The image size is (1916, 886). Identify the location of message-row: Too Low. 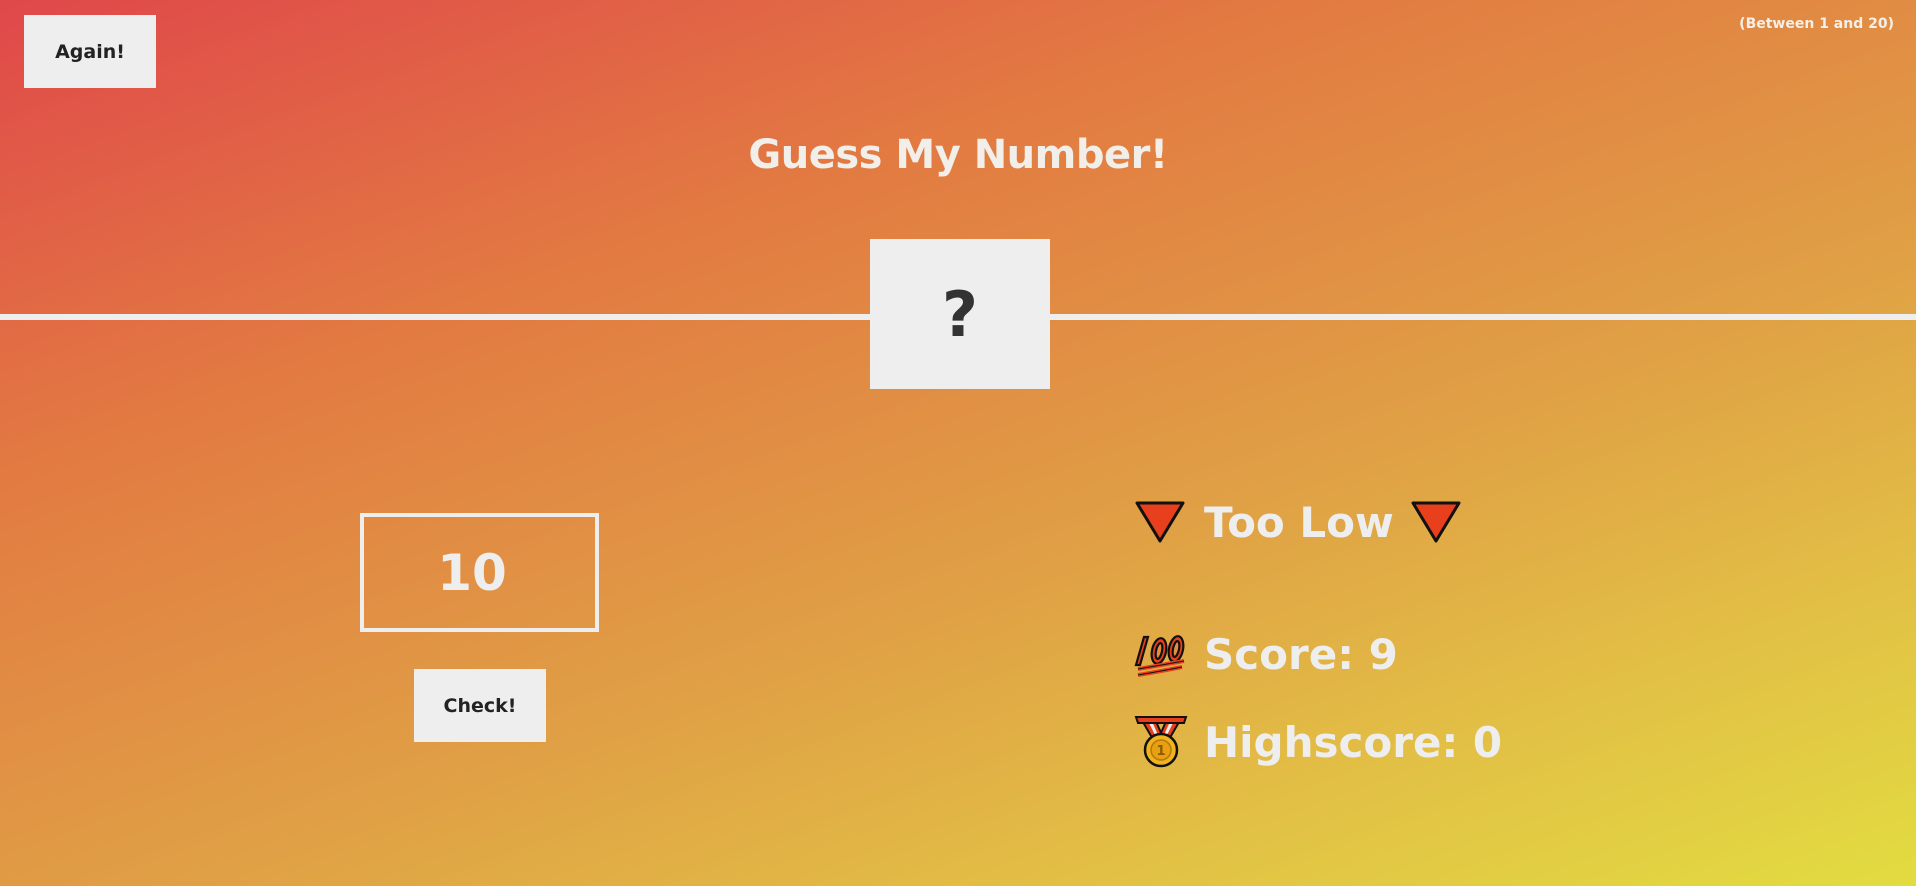
(1298, 522).